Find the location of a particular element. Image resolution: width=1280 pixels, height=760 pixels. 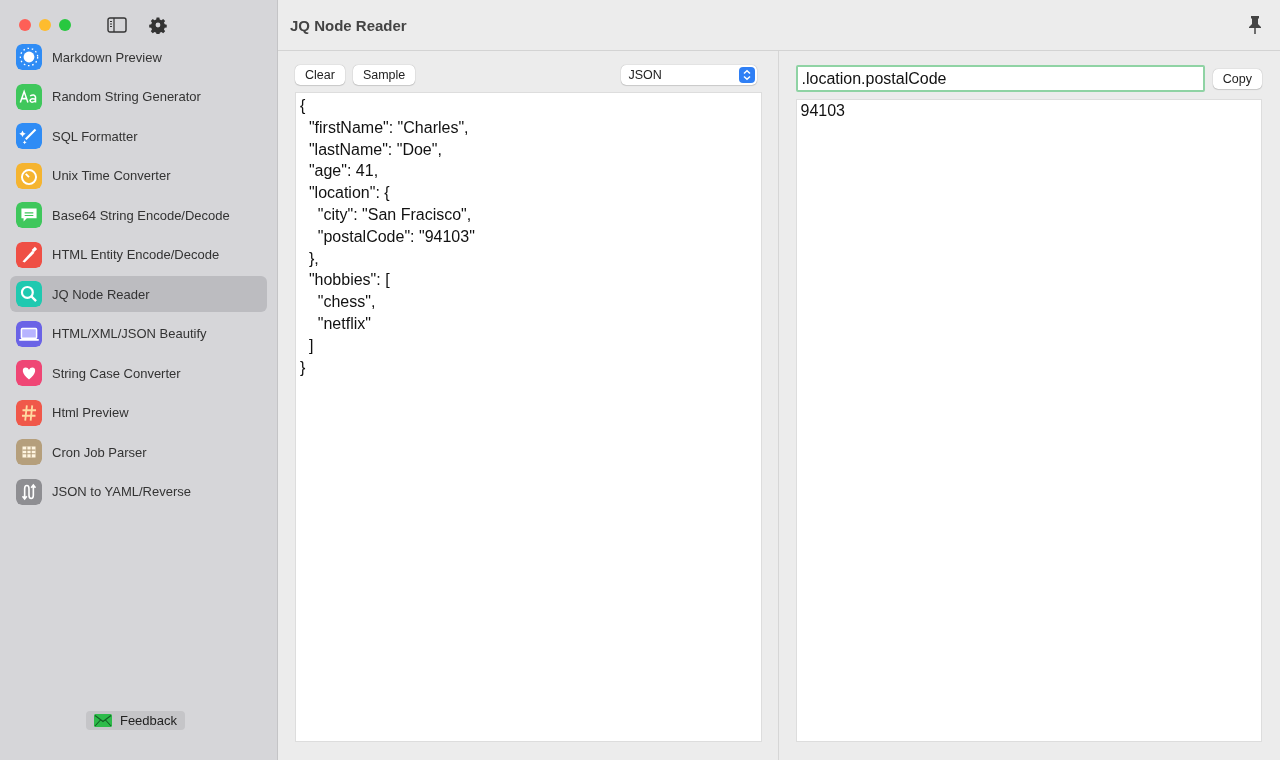

code-line: "postalCode": "94103" is located at coordinates (396, 236).